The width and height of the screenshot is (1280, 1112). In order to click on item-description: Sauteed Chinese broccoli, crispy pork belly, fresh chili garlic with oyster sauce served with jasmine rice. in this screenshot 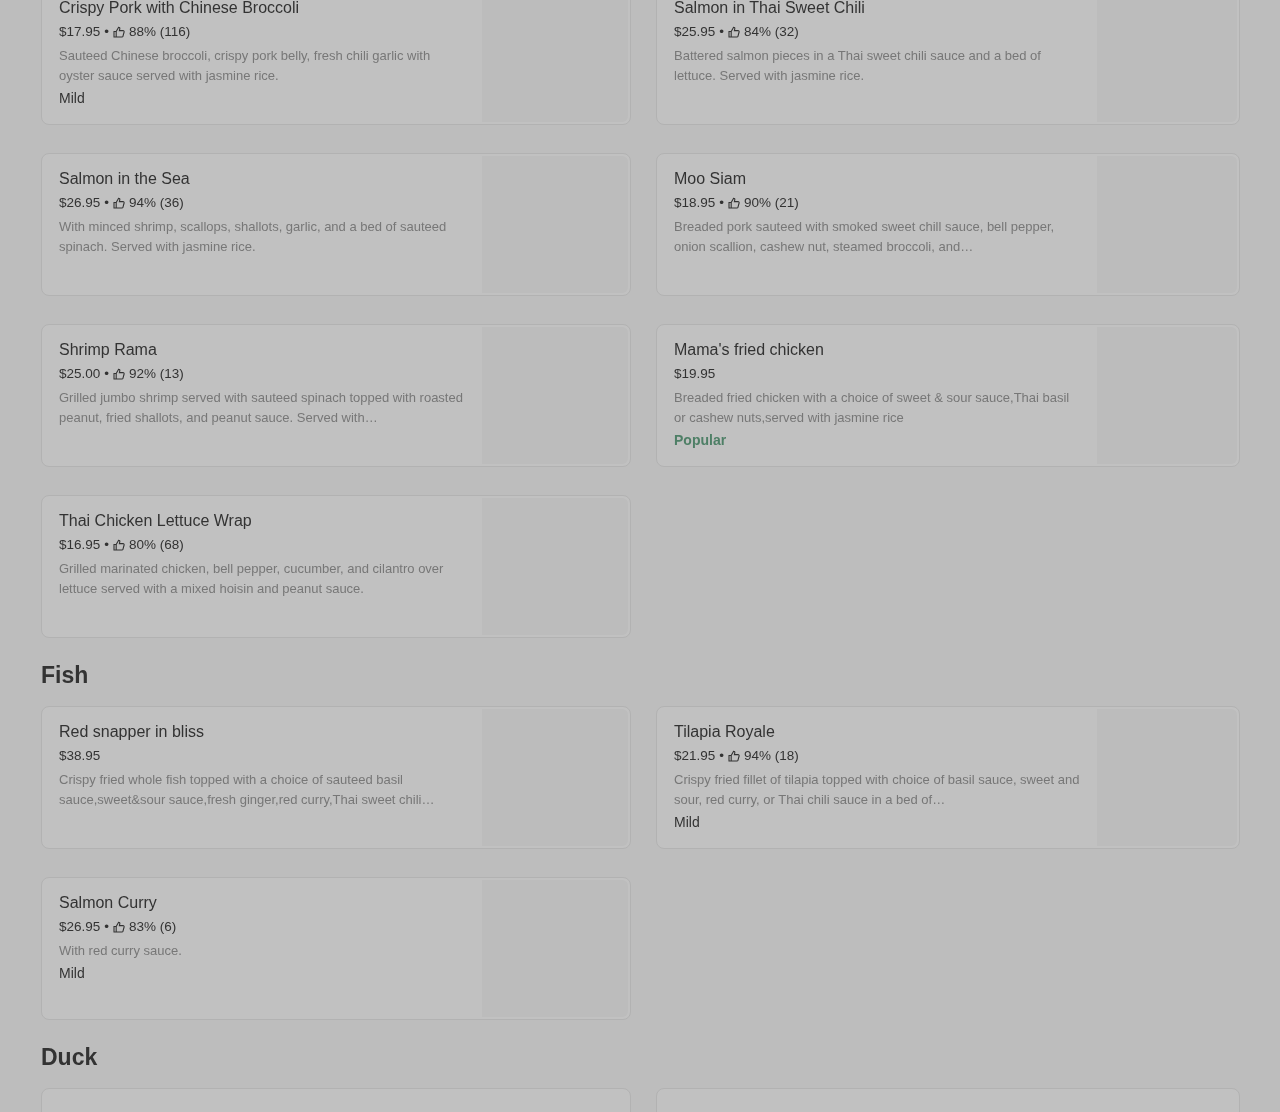, I will do `click(245, 66)`.